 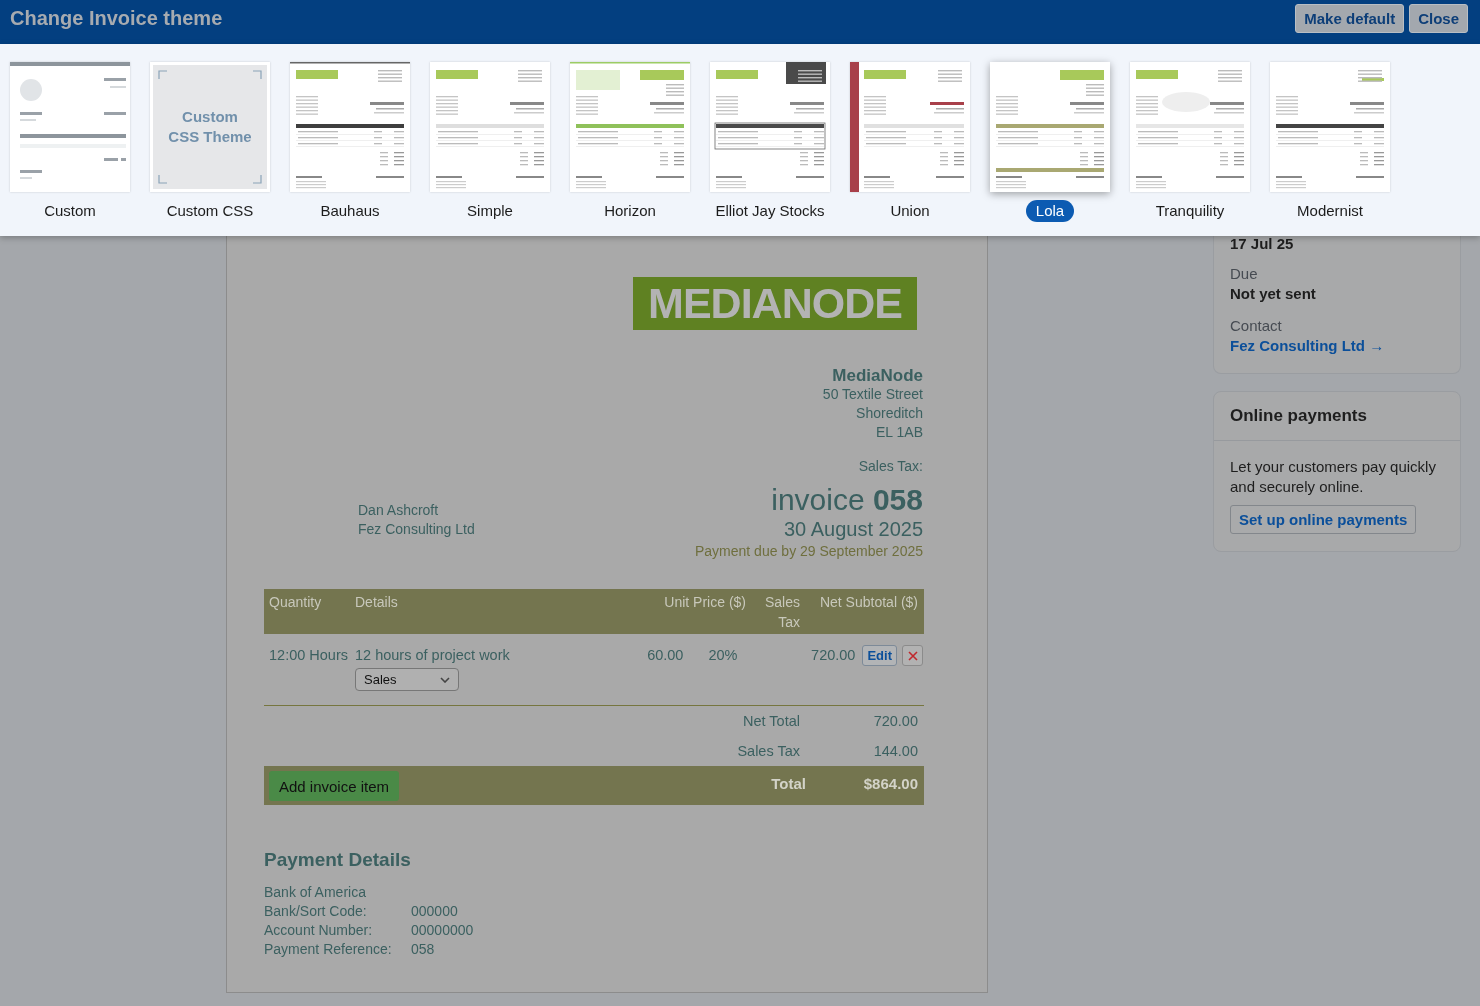 I want to click on table-cell-text: 12 hours of project work, so click(x=432, y=655).